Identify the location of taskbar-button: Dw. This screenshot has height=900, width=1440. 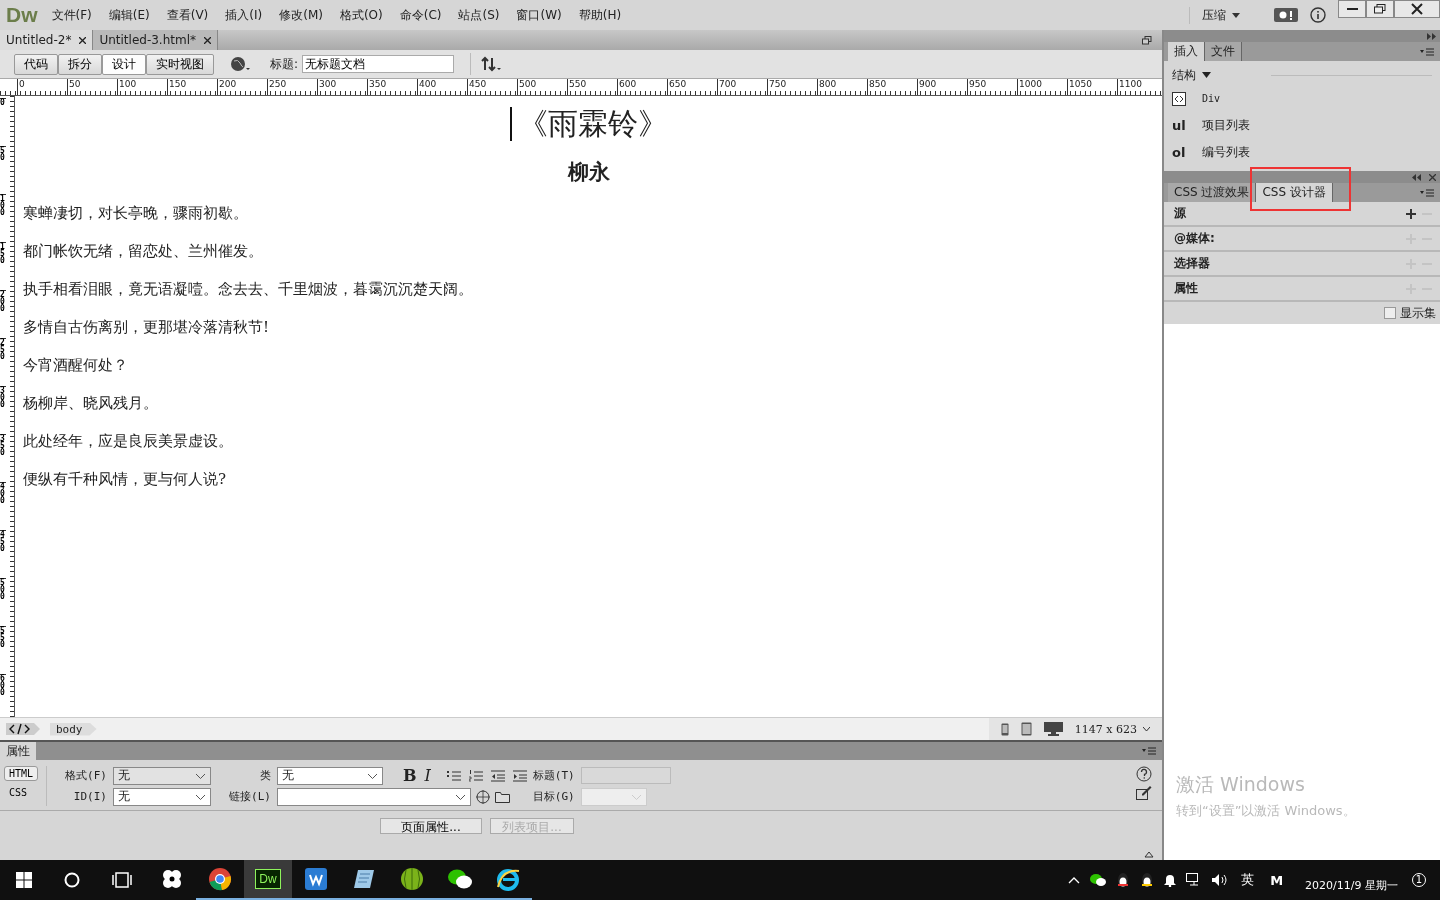
(268, 880).